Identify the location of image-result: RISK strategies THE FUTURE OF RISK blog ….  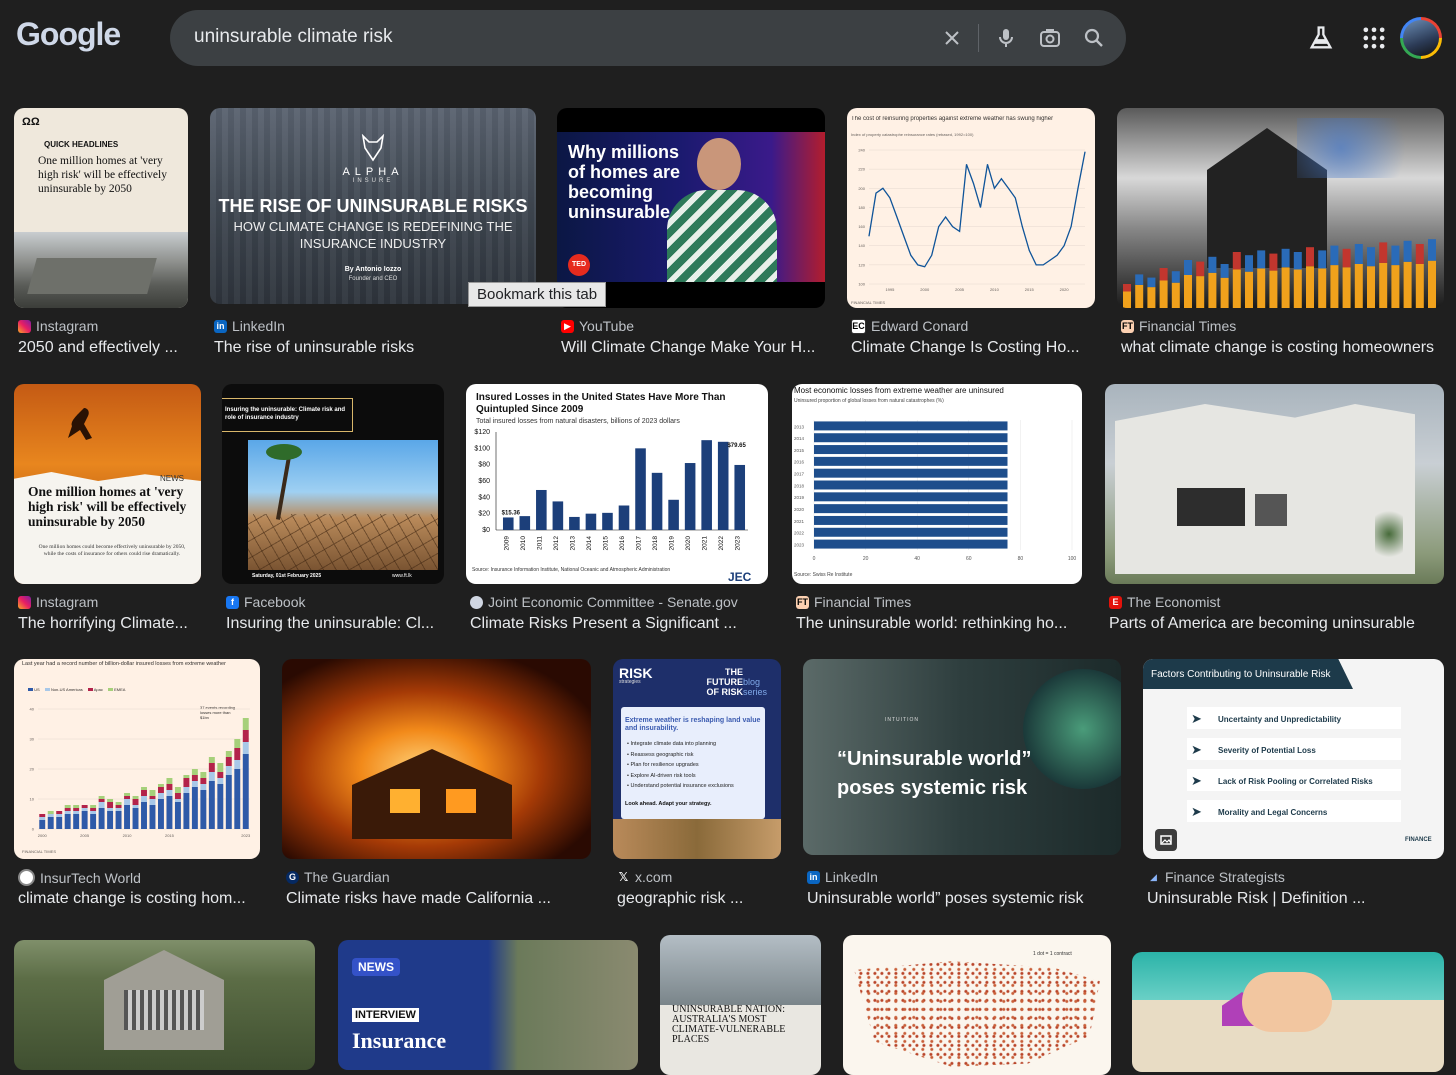
(697, 784).